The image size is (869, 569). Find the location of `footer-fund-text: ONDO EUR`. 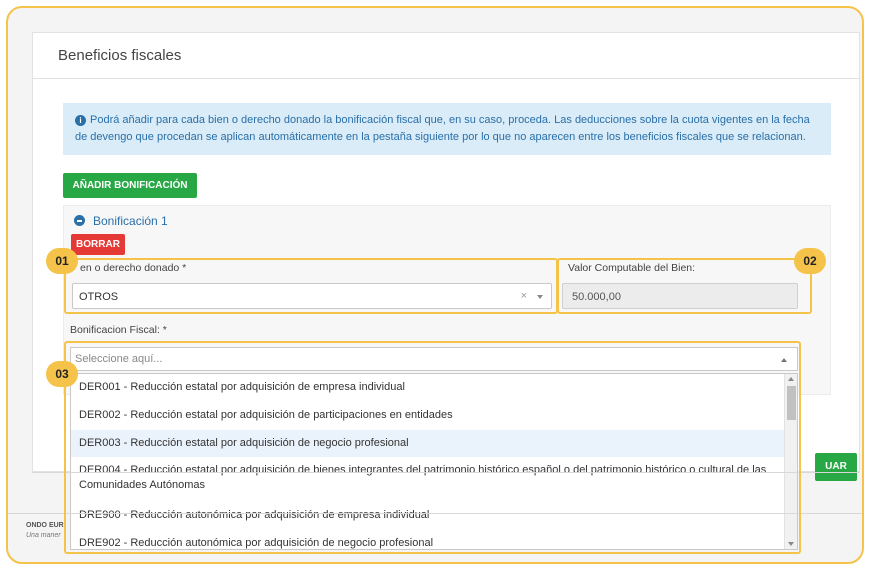

footer-fund-text: ONDO EUR is located at coordinates (45, 525).